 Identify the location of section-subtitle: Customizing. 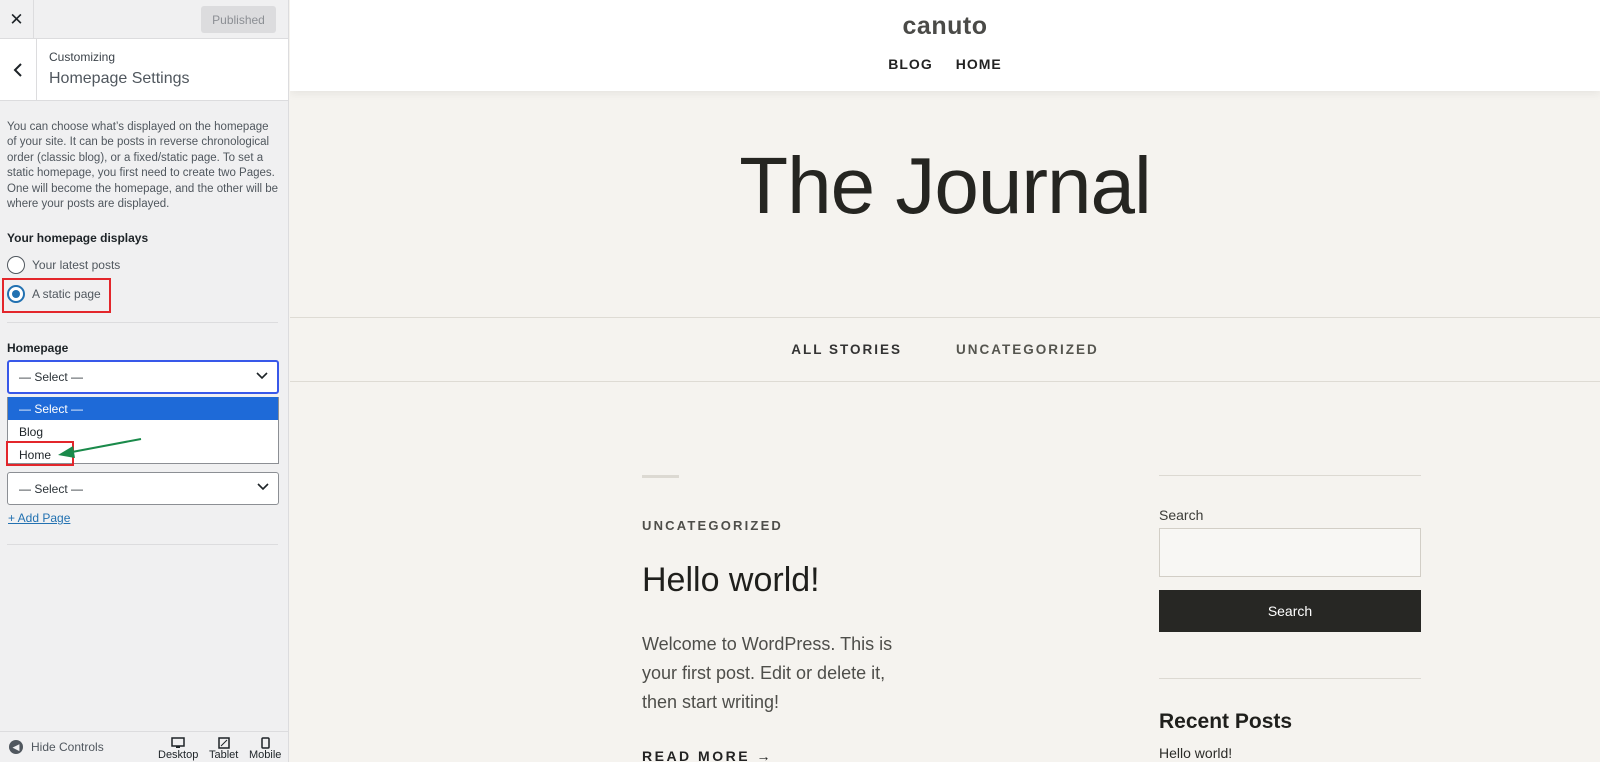
(82, 57).